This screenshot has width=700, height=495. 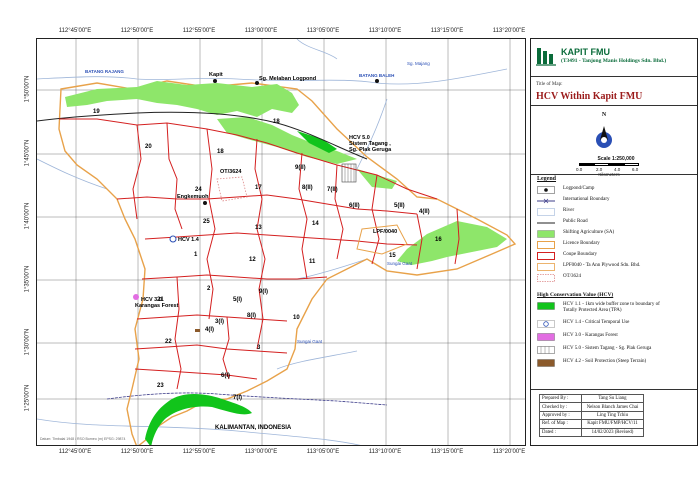 What do you see at coordinates (196, 255) in the screenshot?
I see `coupe-label: 1` at bounding box center [196, 255].